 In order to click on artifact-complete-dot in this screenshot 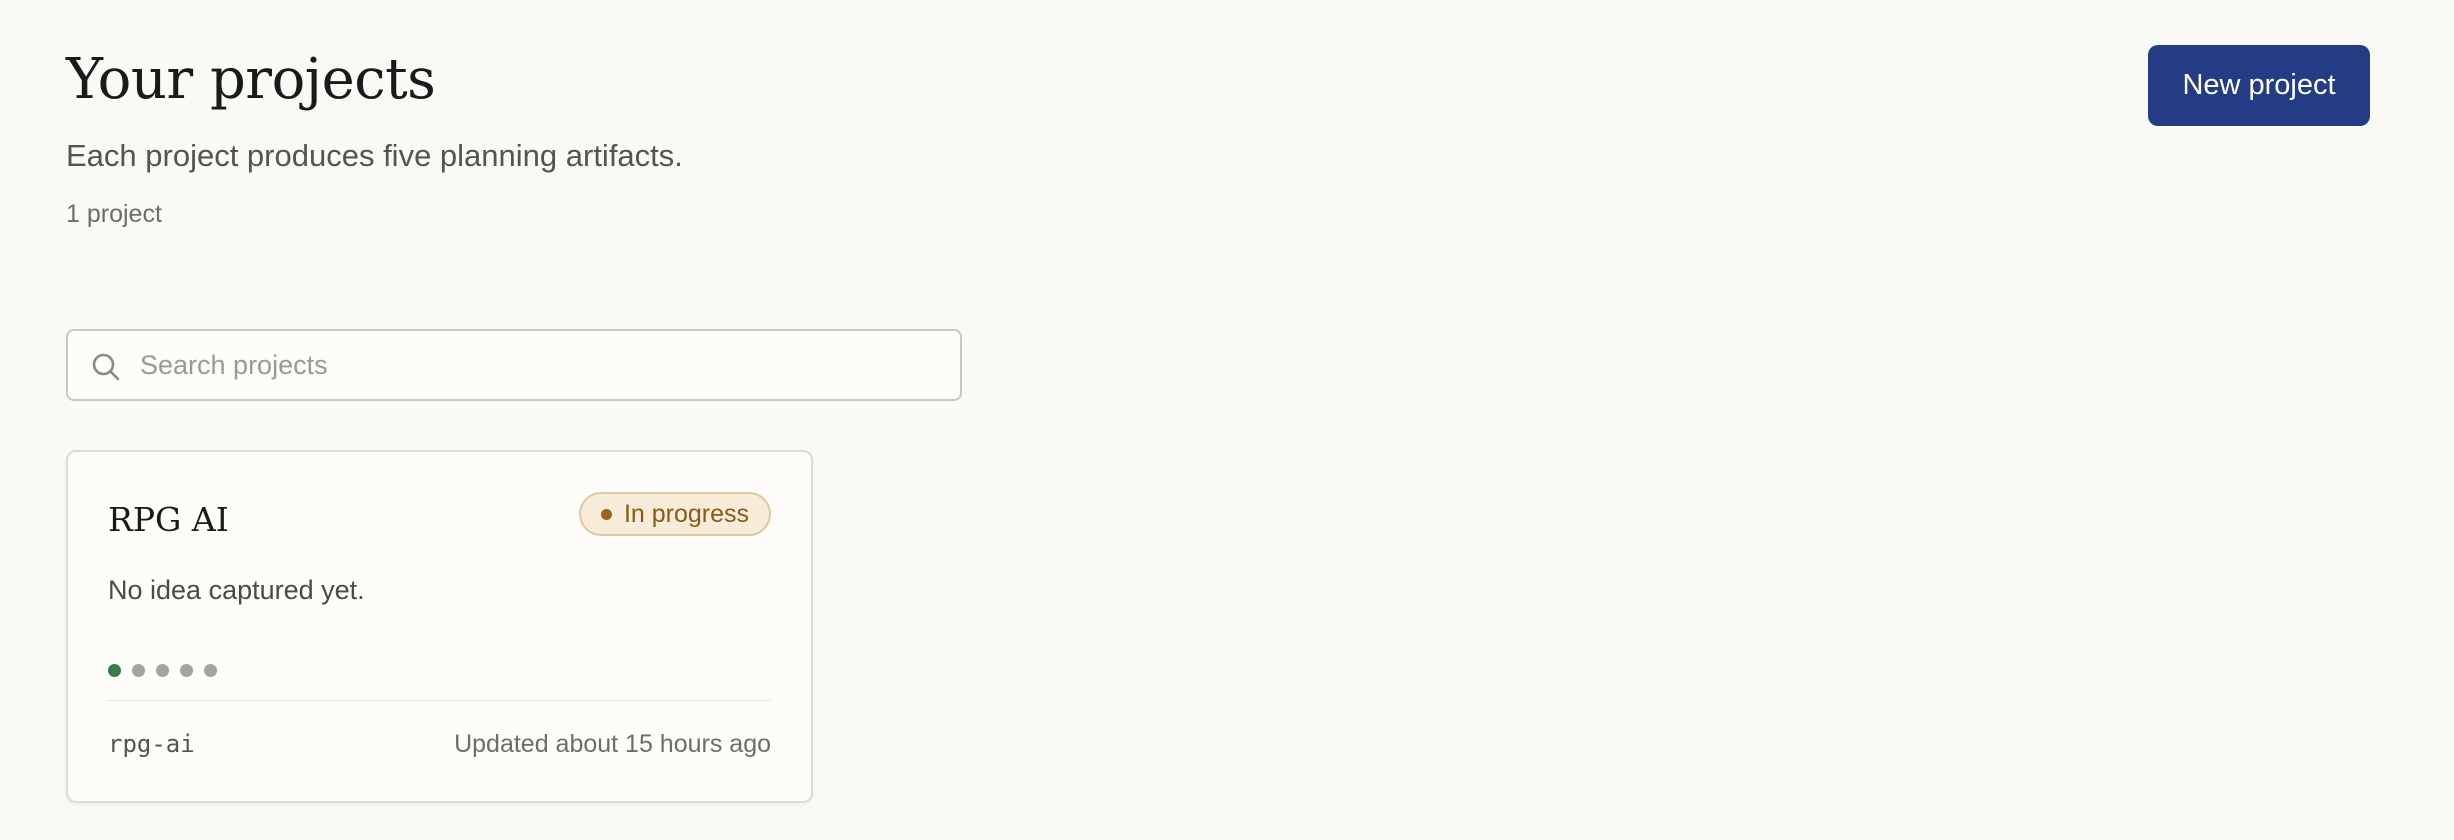, I will do `click(114, 670)`.